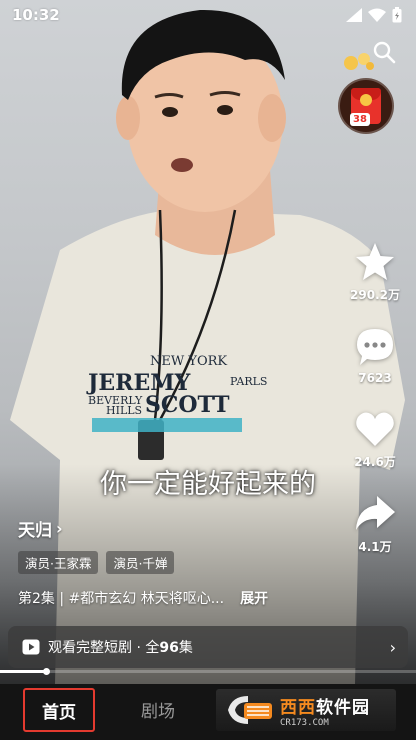 This screenshot has width=416, height=740. What do you see at coordinates (272, 118) in the screenshot?
I see `ear-right` at bounding box center [272, 118].